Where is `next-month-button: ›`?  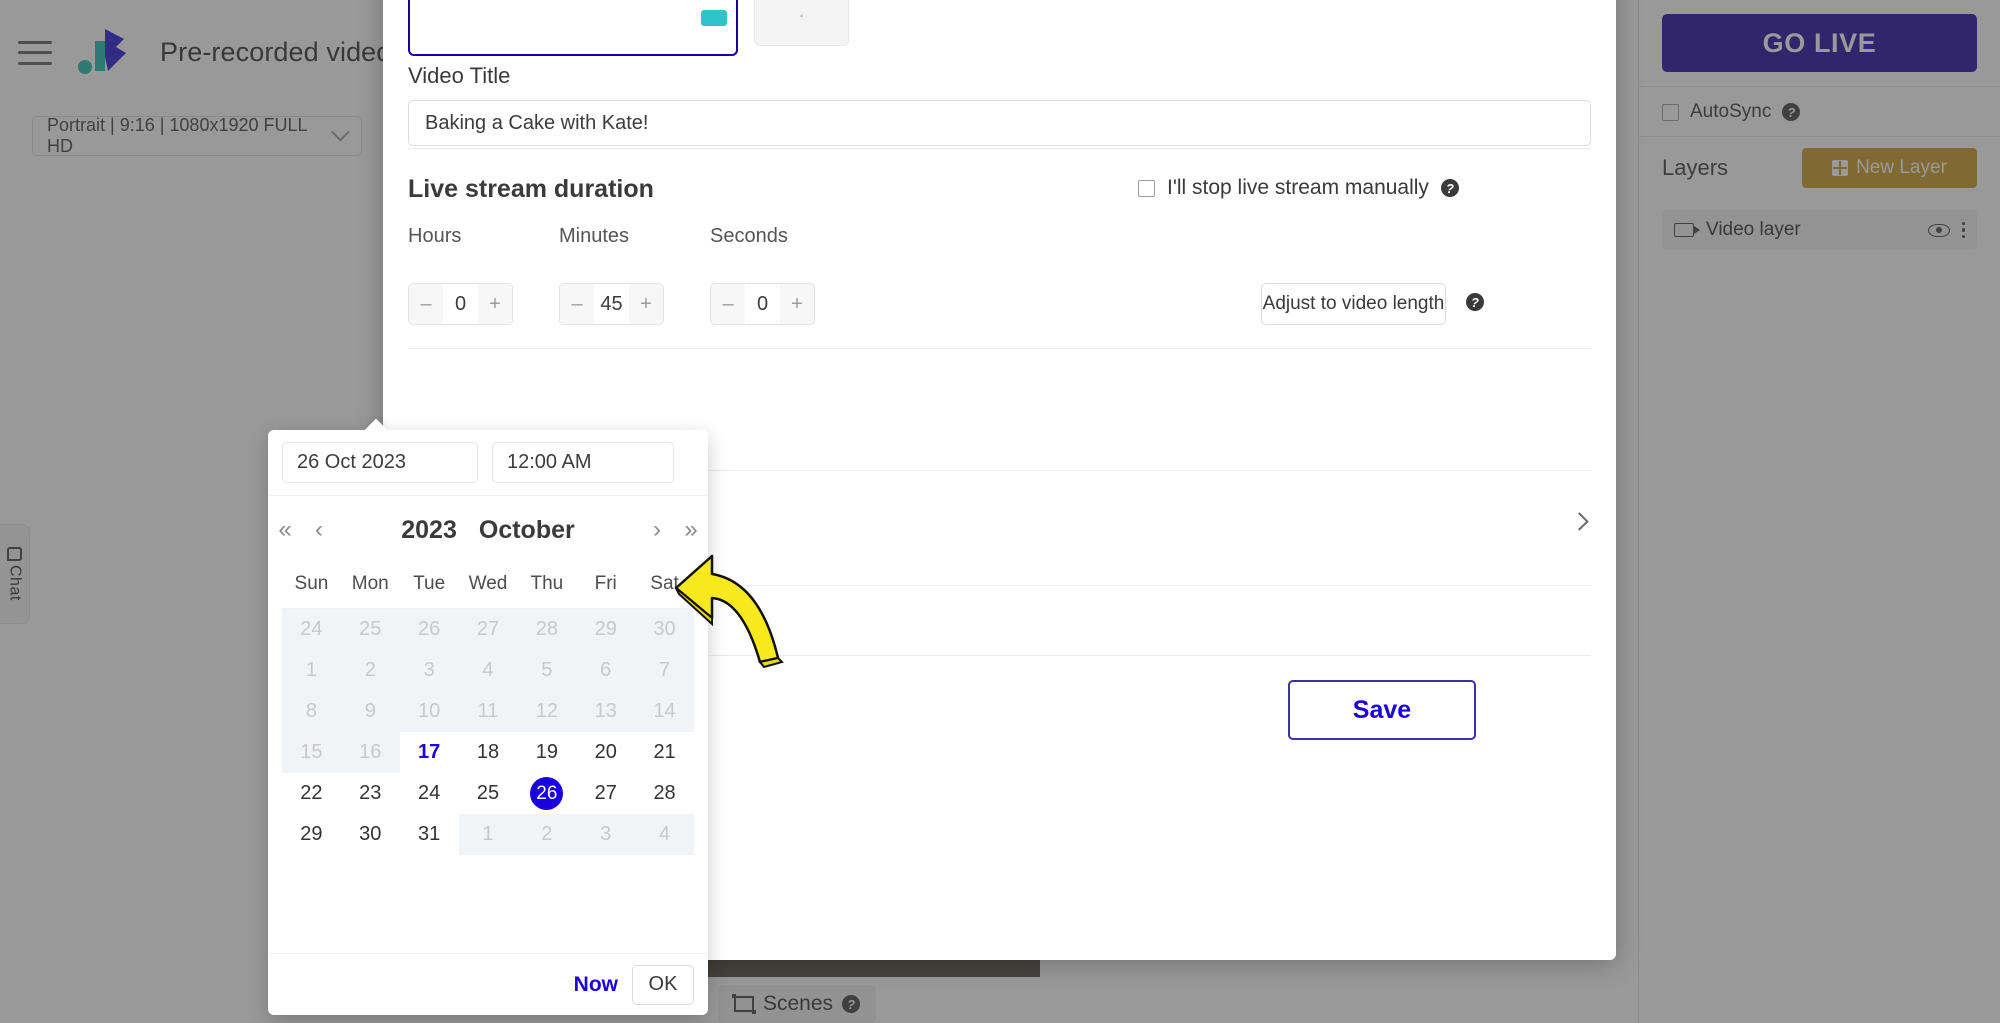 next-month-button: › is located at coordinates (657, 530).